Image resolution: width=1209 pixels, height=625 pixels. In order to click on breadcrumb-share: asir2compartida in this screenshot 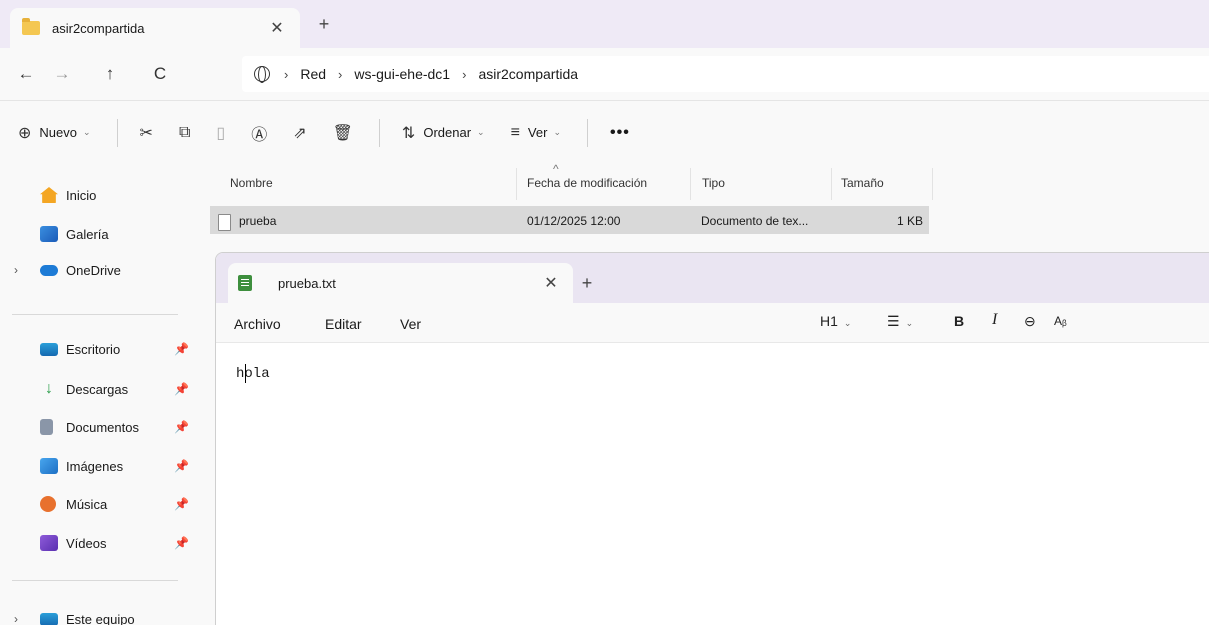, I will do `click(528, 74)`.